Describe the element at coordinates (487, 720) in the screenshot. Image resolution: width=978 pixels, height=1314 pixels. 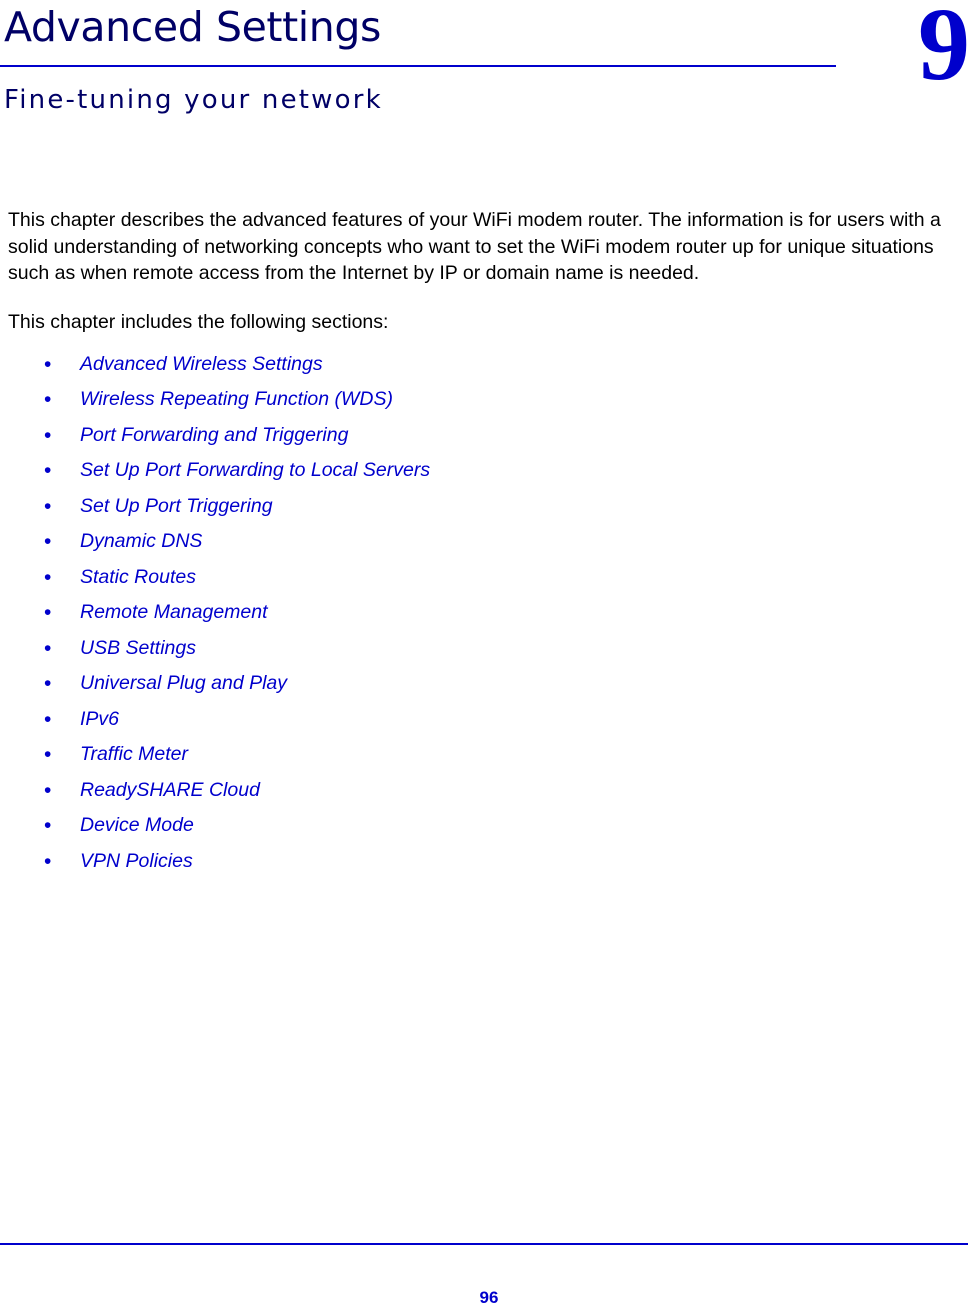
I see `list-item: • IPv6` at that location.